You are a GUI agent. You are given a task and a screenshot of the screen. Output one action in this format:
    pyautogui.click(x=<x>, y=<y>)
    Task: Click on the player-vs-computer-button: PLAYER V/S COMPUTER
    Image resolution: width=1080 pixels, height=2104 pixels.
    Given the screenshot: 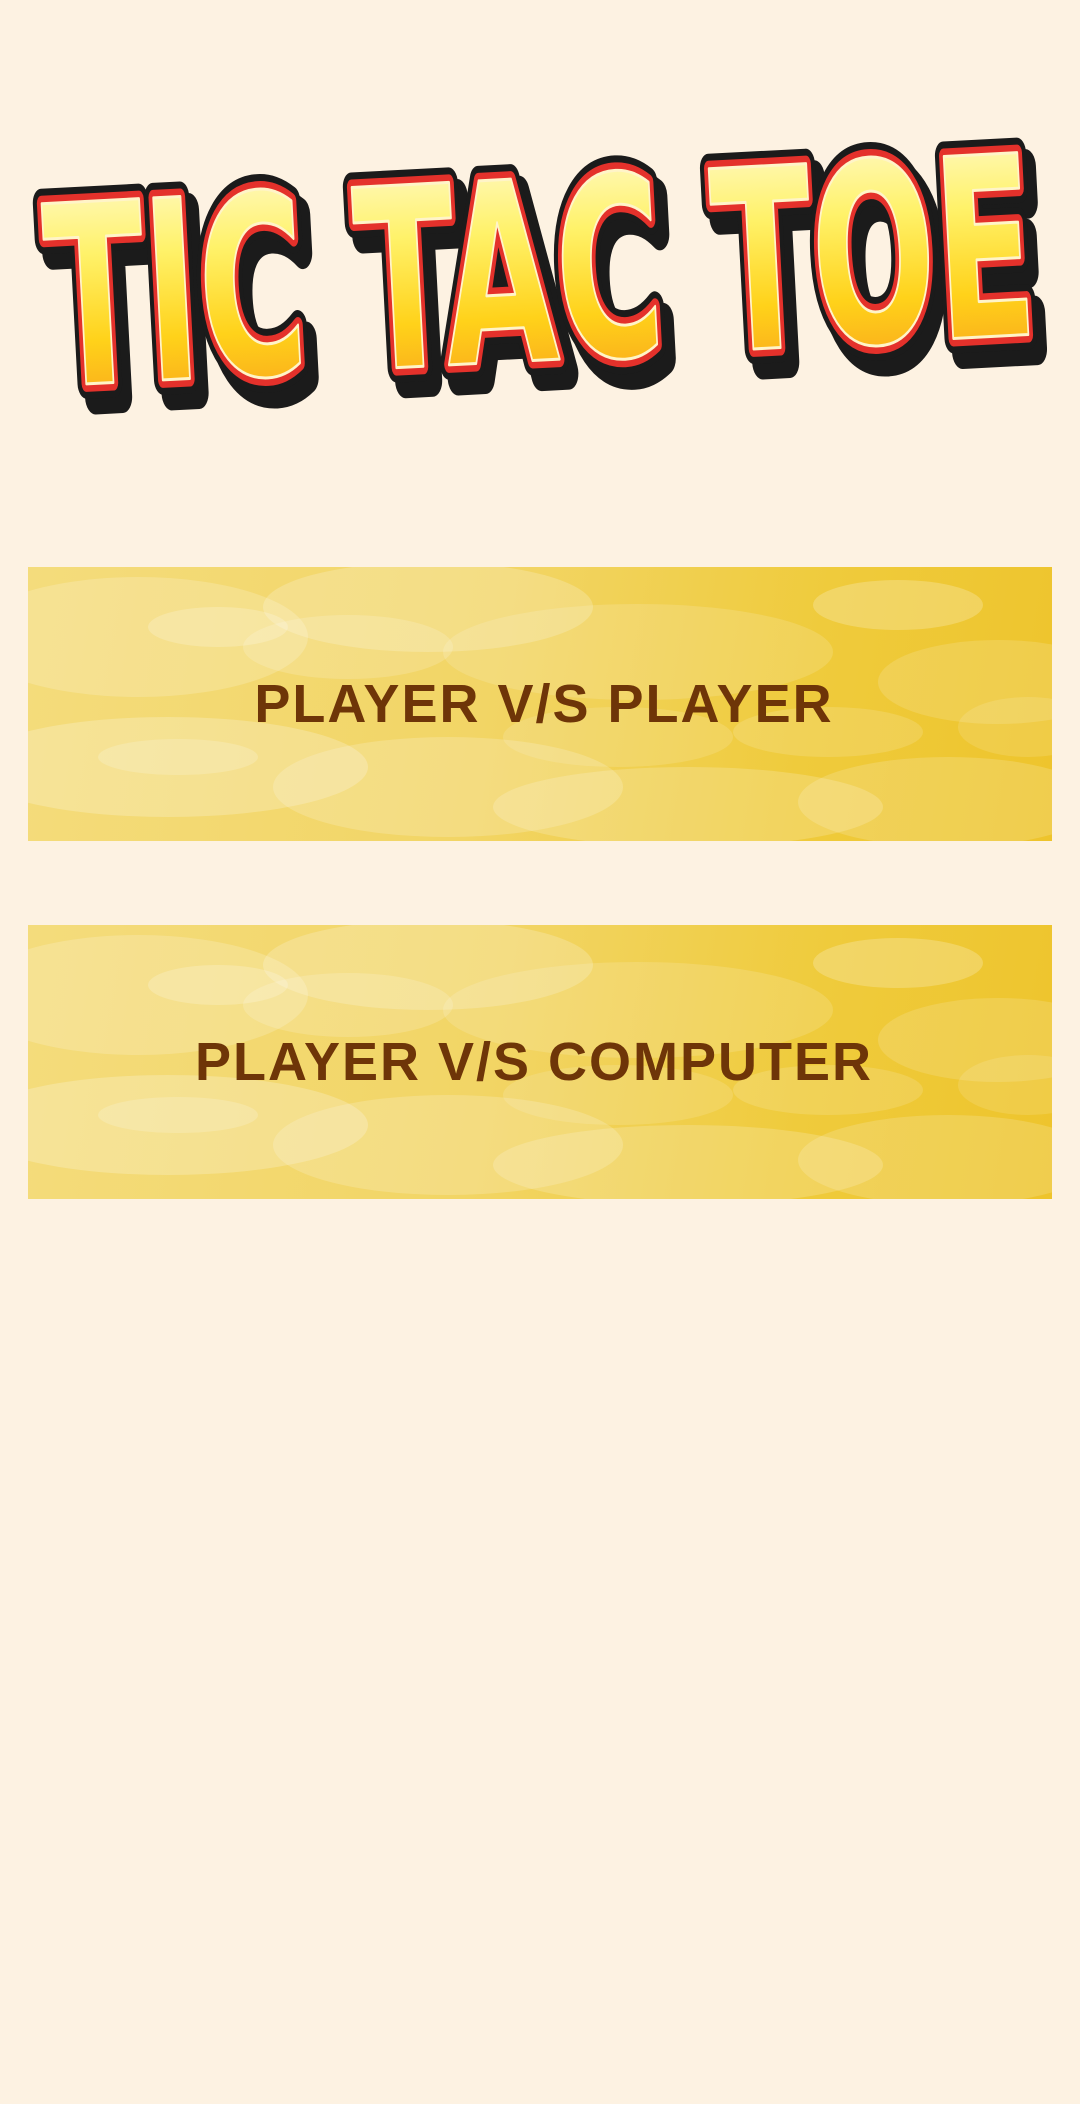 What is the action you would take?
    pyautogui.click(x=540, y=1062)
    